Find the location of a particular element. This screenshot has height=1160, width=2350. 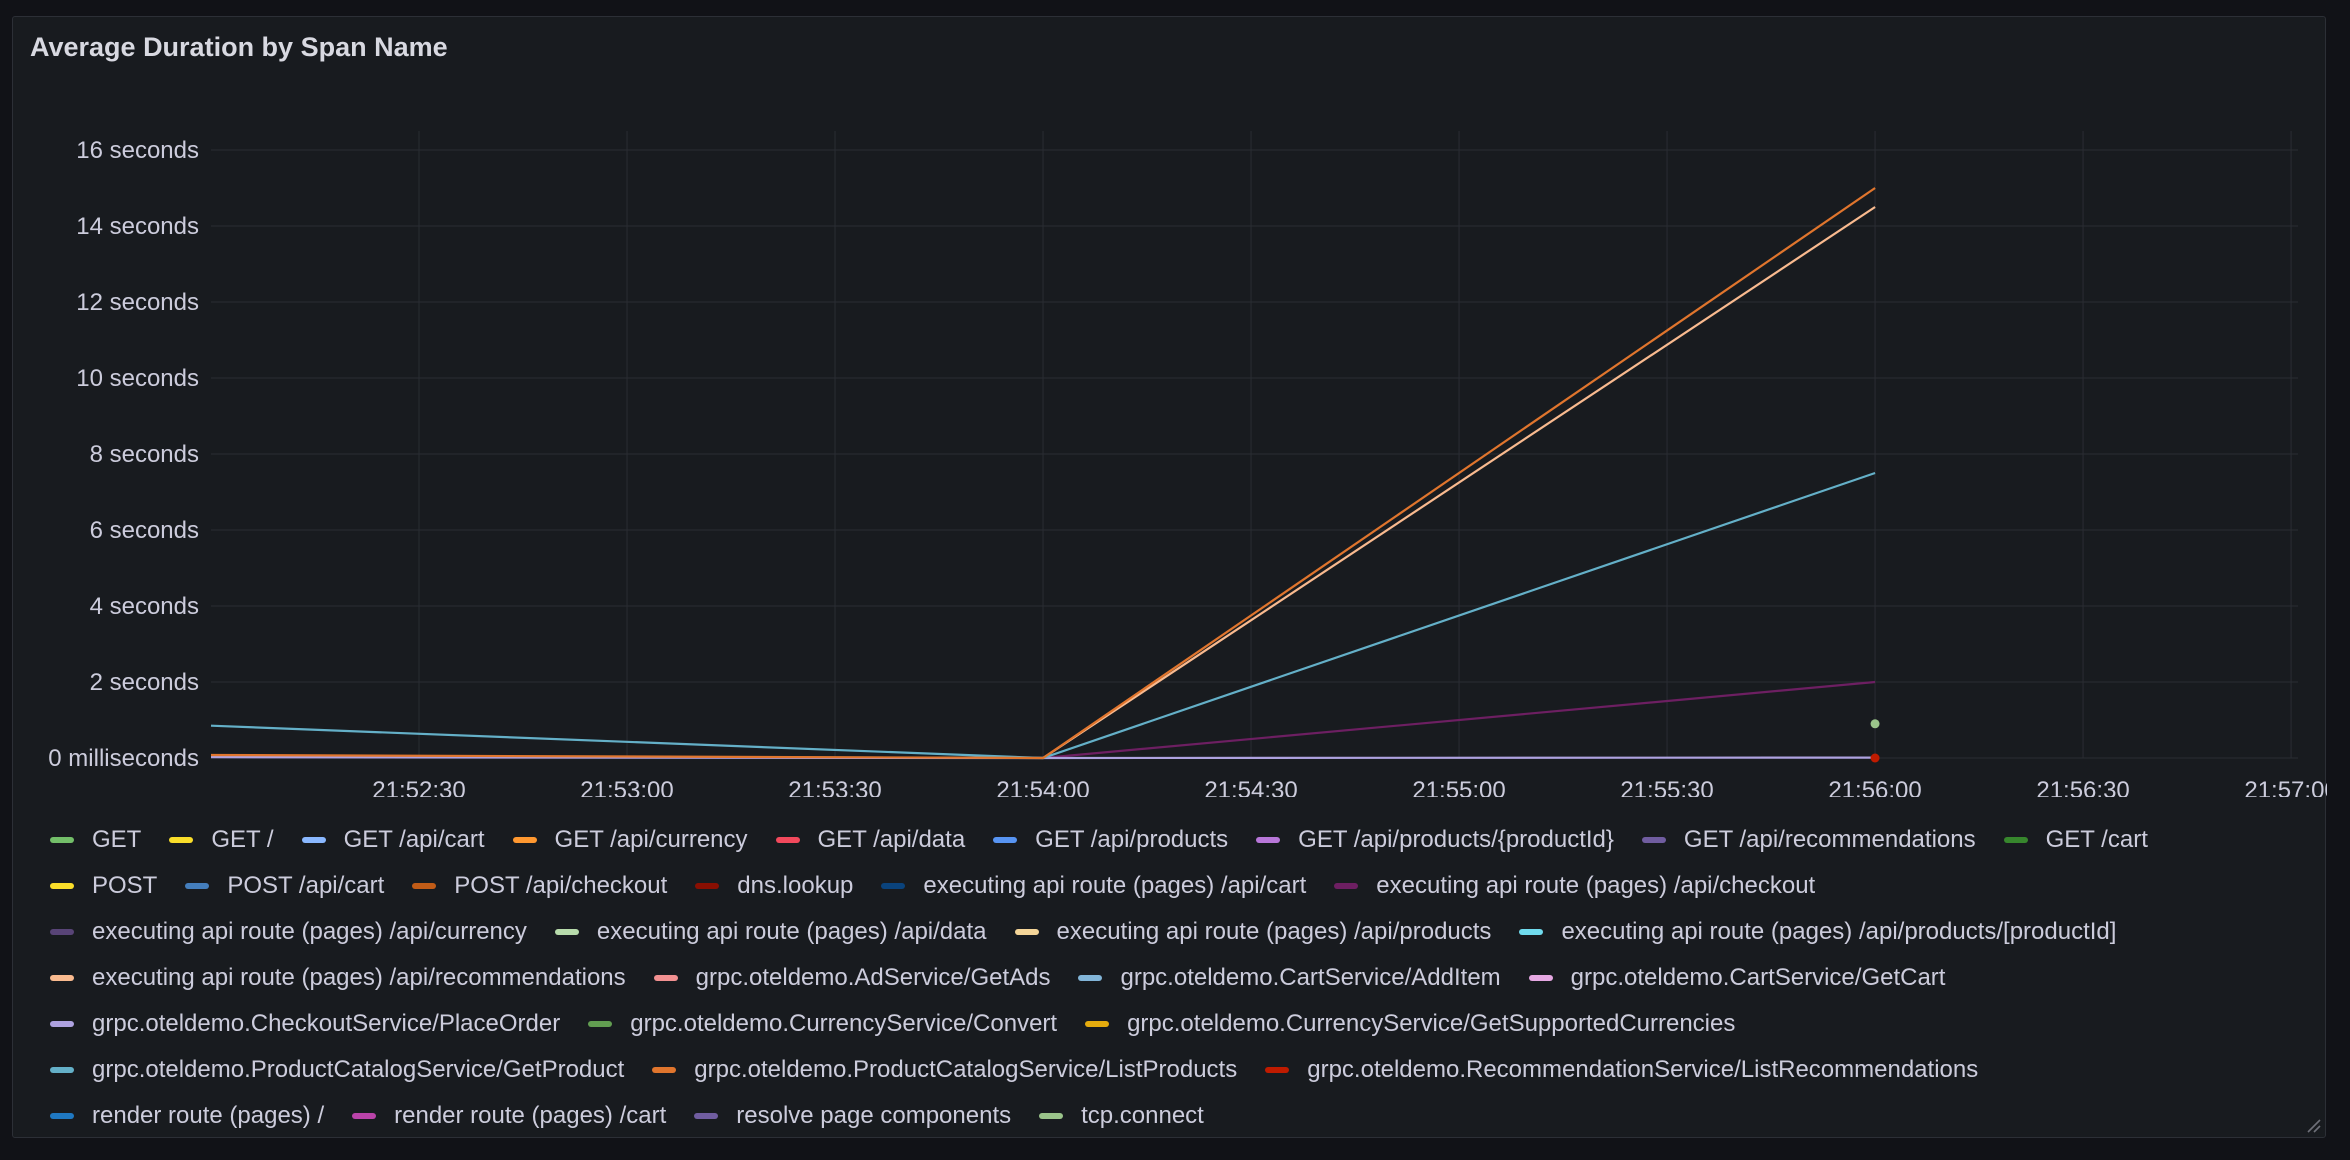

y-tick-label: 8 seconds is located at coordinates (144, 454).